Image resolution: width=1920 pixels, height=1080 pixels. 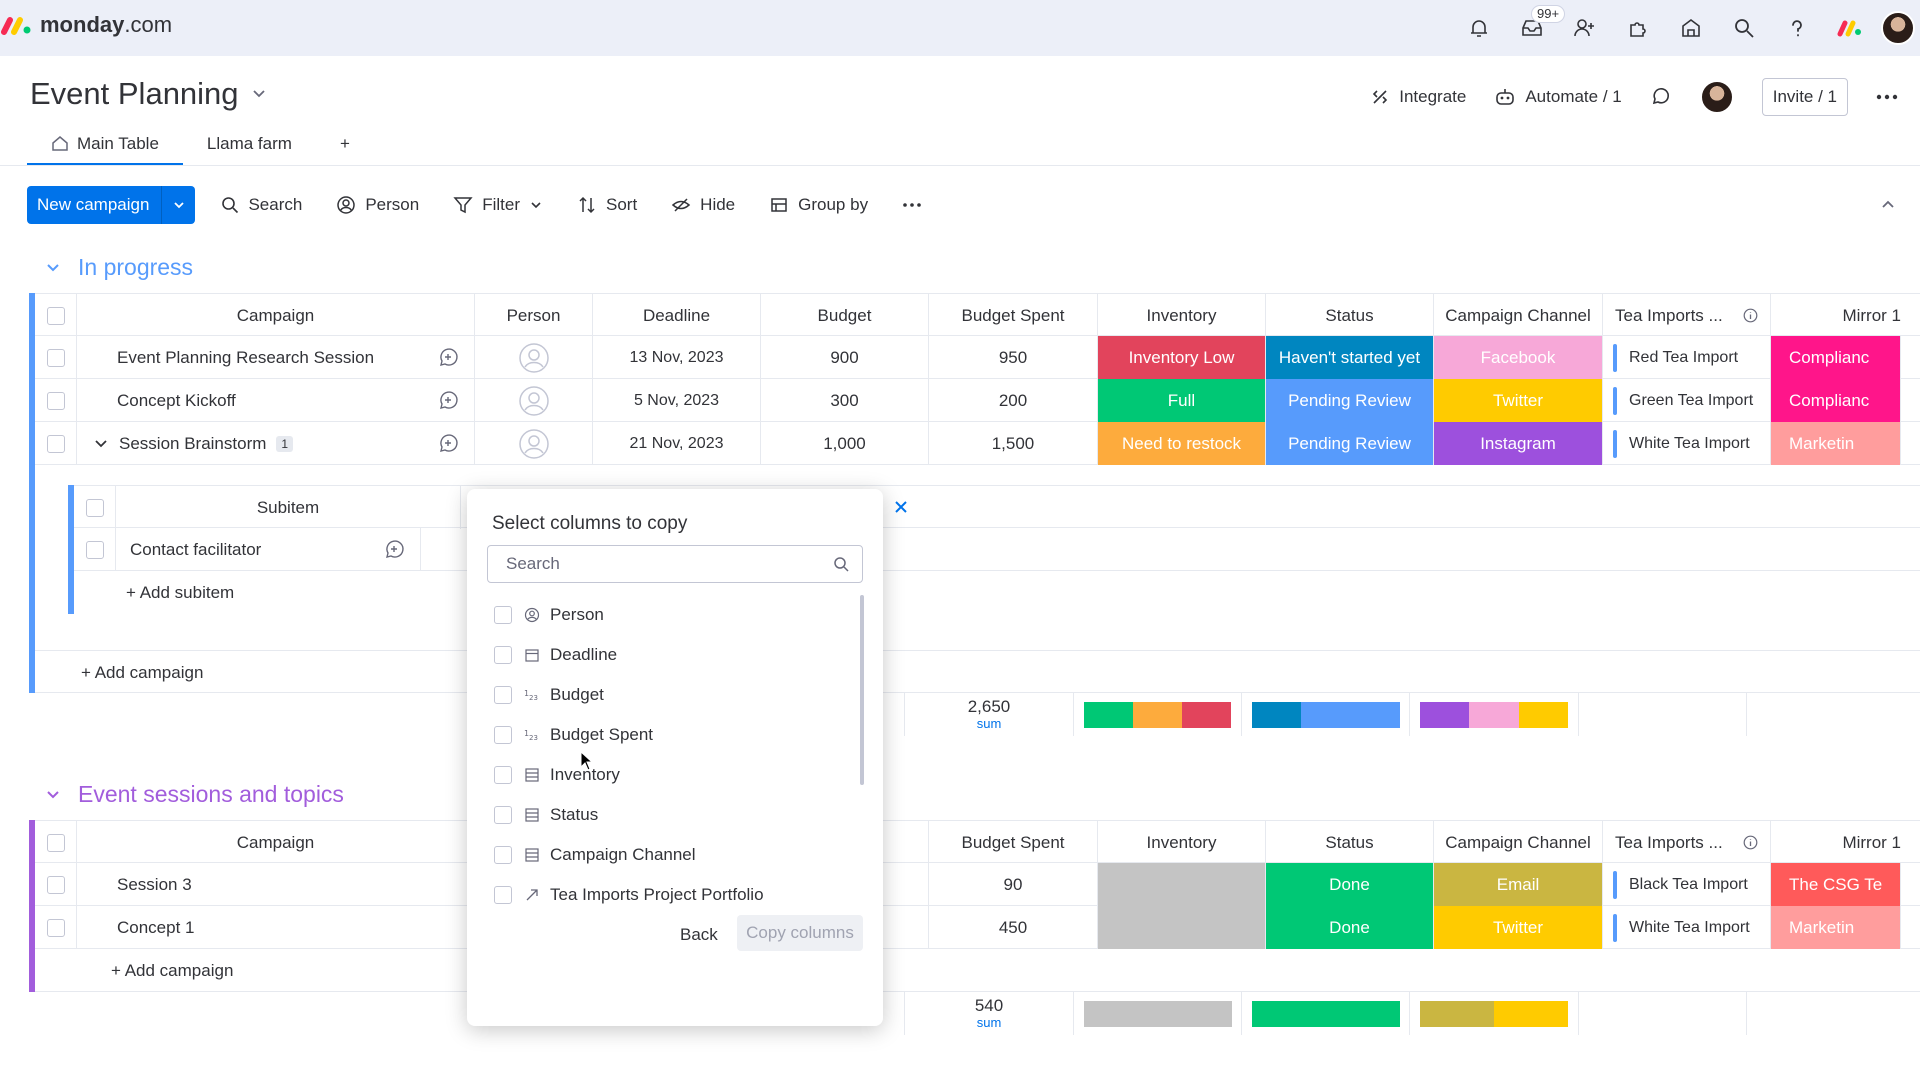 What do you see at coordinates (1898, 28) in the screenshot?
I see `user-avatar` at bounding box center [1898, 28].